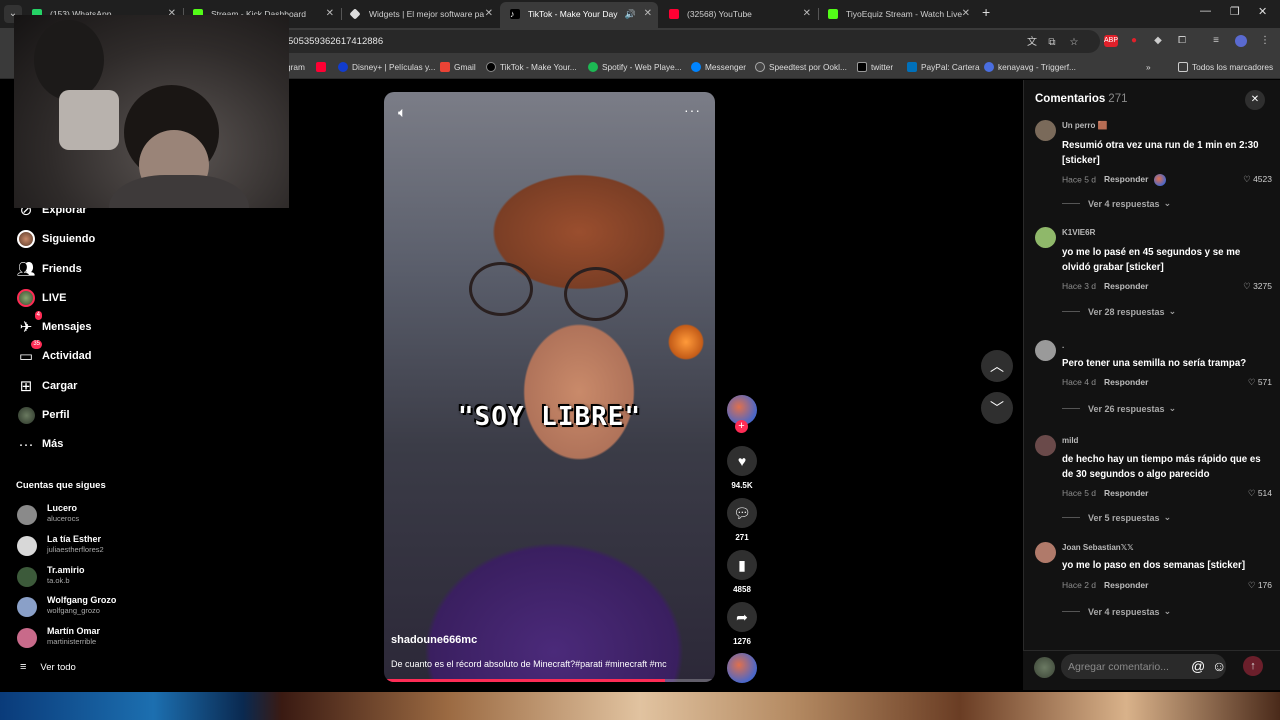  I want to click on next-video-button: ﹀, so click(997, 408).